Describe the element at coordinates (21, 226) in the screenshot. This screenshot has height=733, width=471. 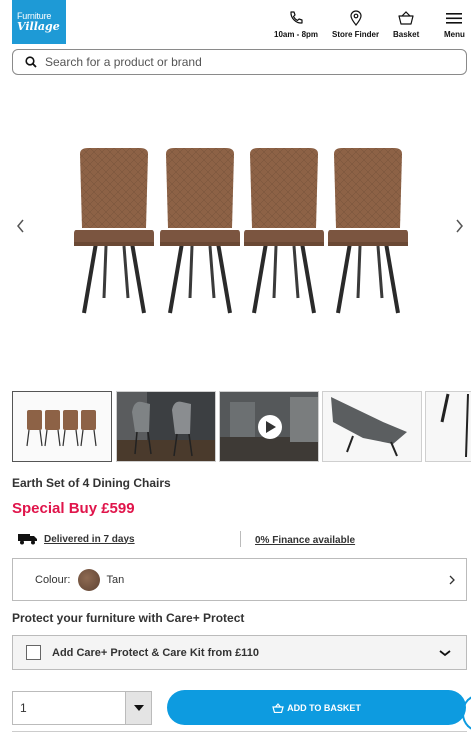
I see `chevron-left-icon` at that location.